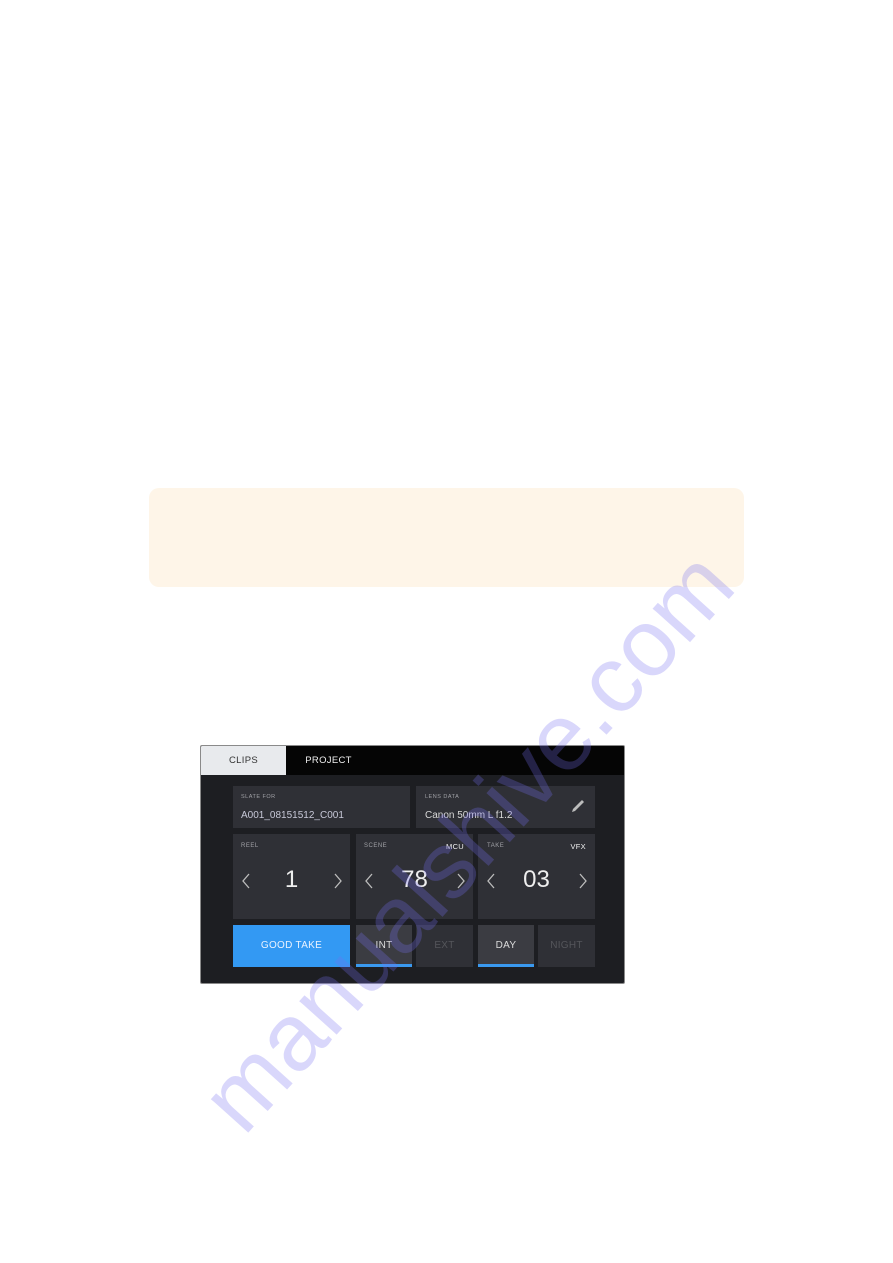 The height and width of the screenshot is (1263, 893). I want to click on good-take-button: GOOD TAKE, so click(291, 946).